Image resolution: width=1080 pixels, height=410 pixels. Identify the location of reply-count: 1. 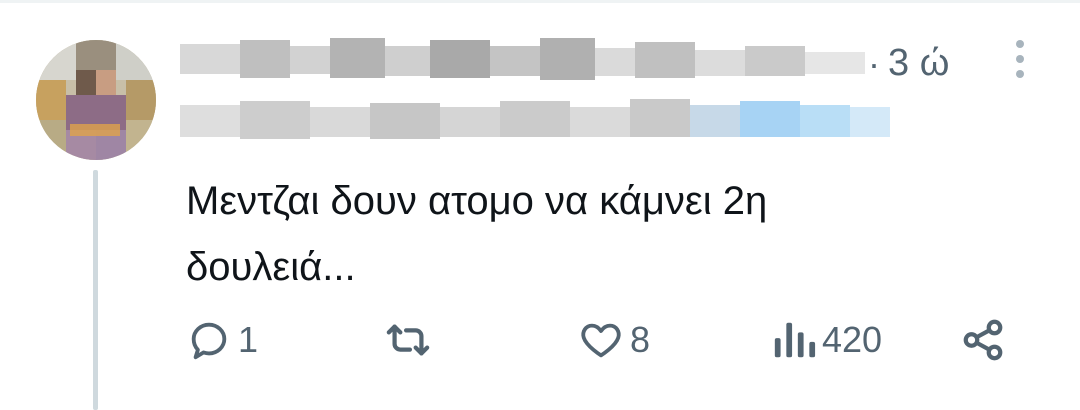
(248, 339).